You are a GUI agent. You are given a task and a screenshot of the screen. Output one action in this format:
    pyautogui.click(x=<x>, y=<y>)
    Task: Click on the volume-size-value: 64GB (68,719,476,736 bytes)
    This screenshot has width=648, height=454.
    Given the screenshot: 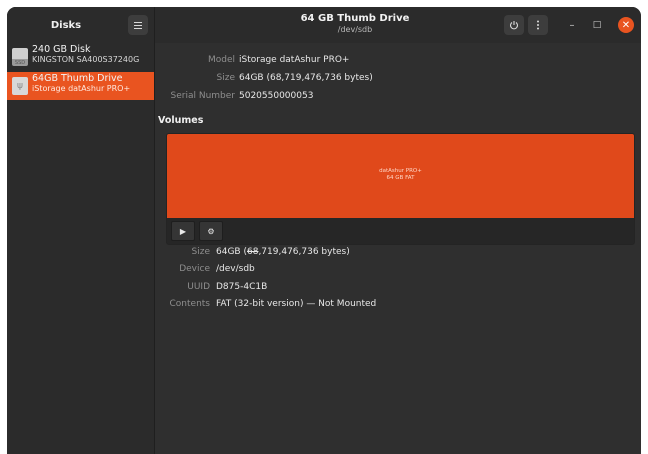 What is the action you would take?
    pyautogui.click(x=283, y=252)
    